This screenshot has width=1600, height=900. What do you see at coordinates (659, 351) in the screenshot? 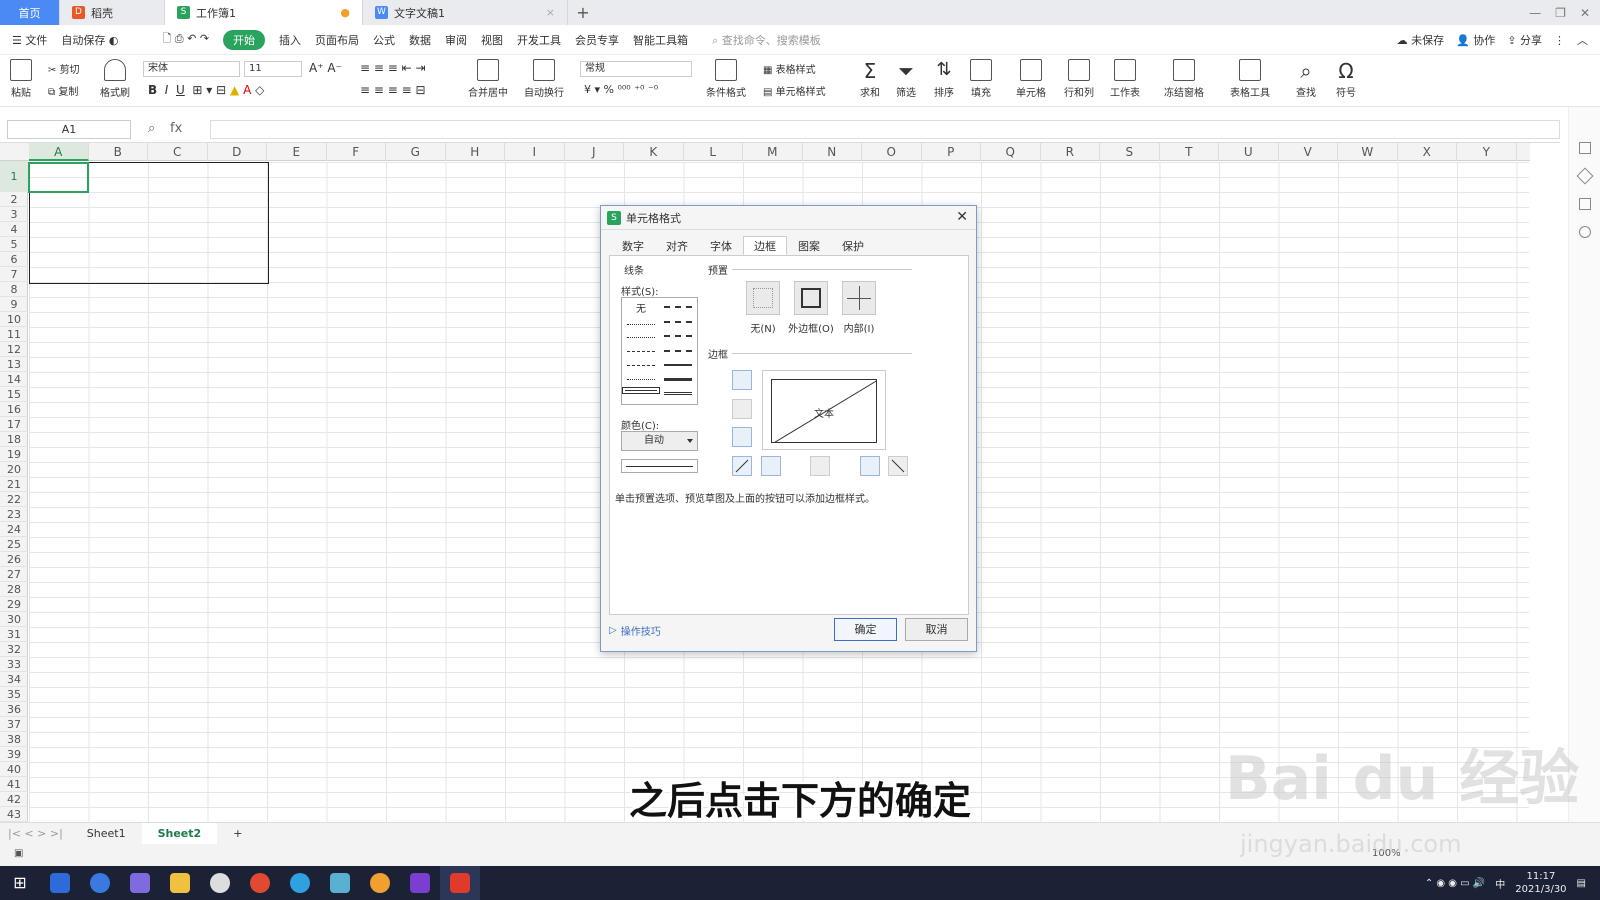
I see `line-style-list: 无` at bounding box center [659, 351].